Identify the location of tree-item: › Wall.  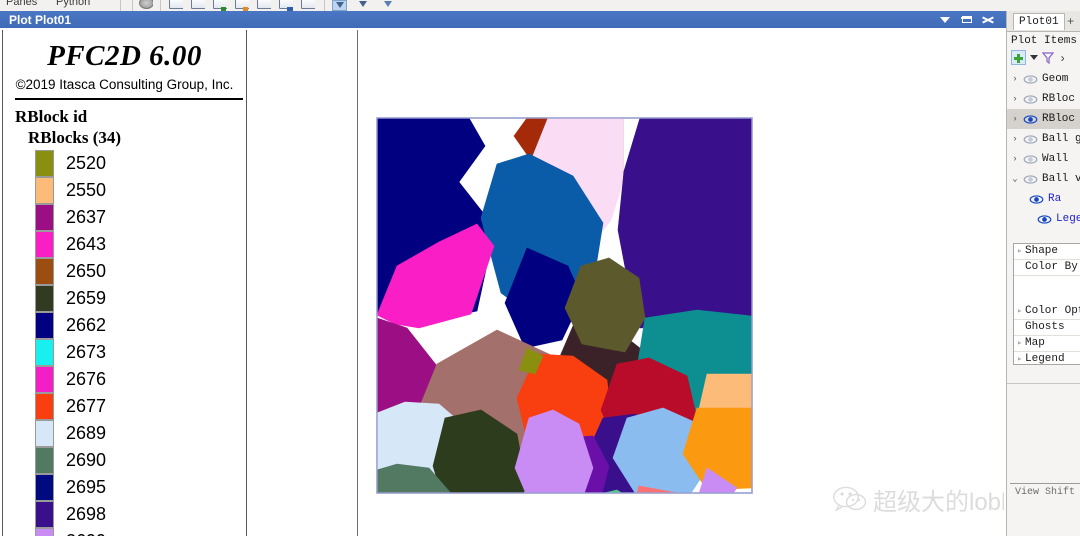
(1043, 159).